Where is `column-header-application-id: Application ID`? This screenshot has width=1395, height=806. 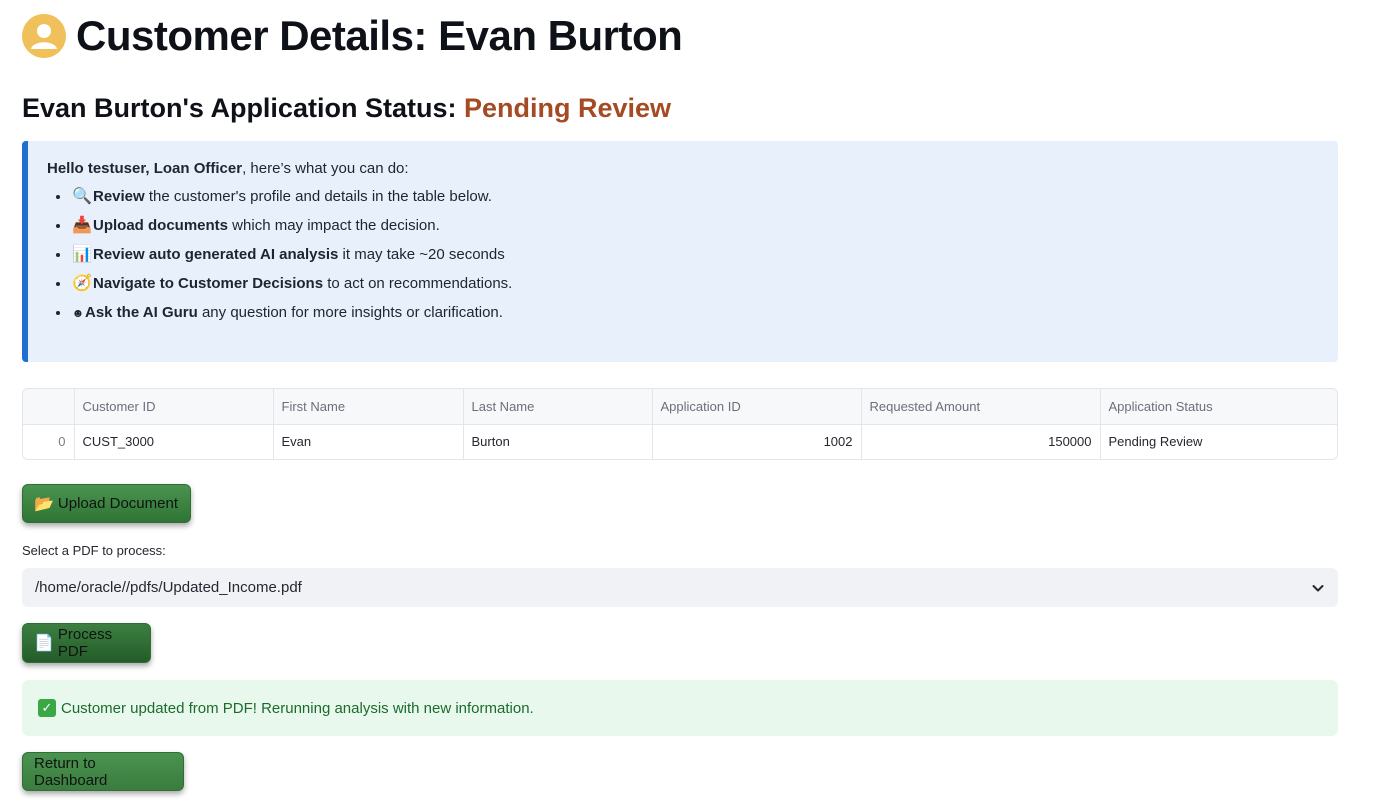
column-header-application-id: Application ID is located at coordinates (757, 407).